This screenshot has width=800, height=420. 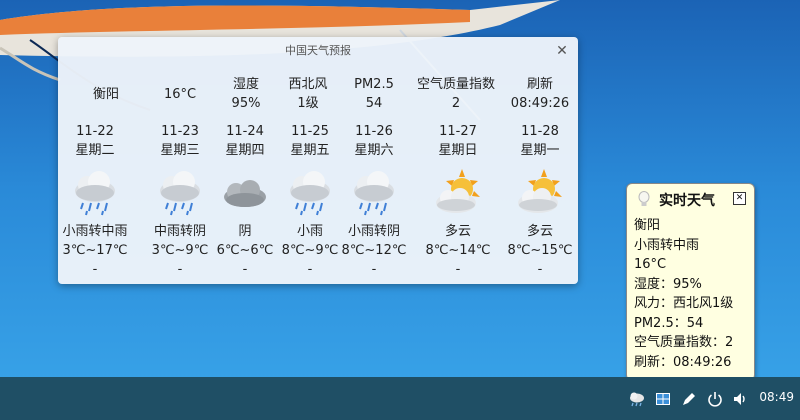 What do you see at coordinates (540, 150) in the screenshot?
I see `forecast-weekday: 星期一` at bounding box center [540, 150].